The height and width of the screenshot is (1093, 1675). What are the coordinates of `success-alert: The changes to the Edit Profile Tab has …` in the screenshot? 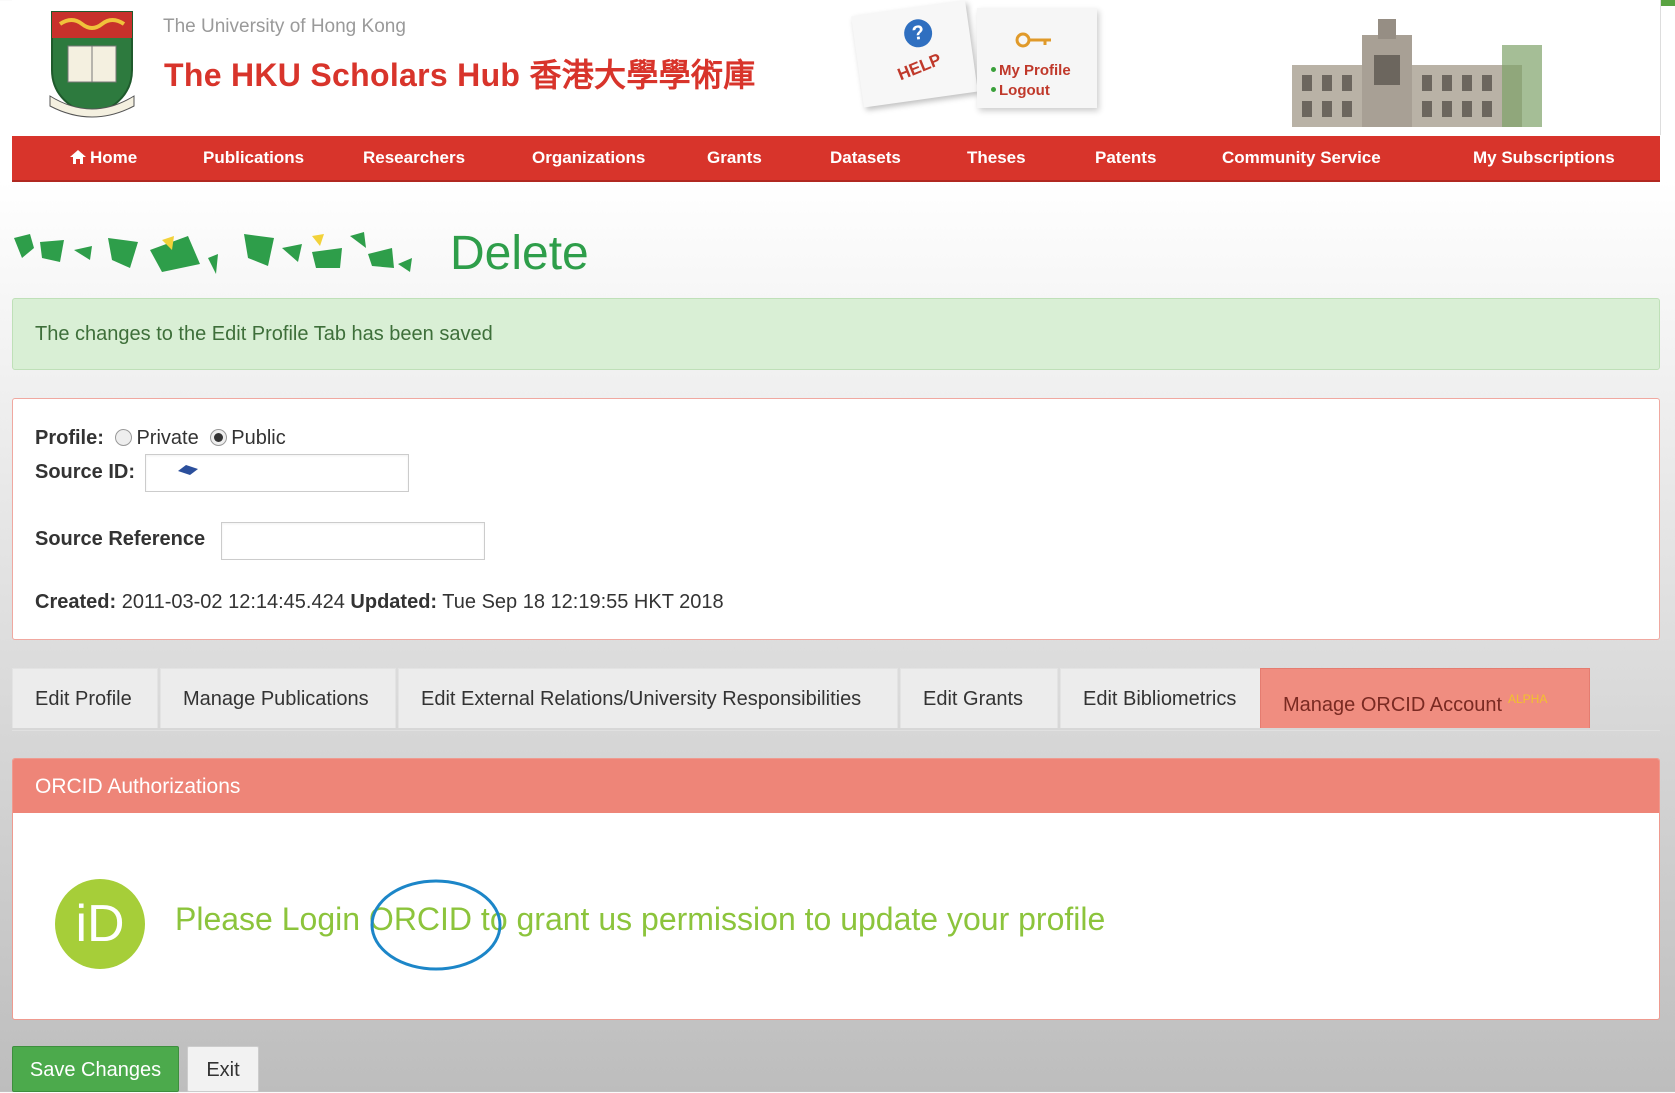 It's located at (836, 334).